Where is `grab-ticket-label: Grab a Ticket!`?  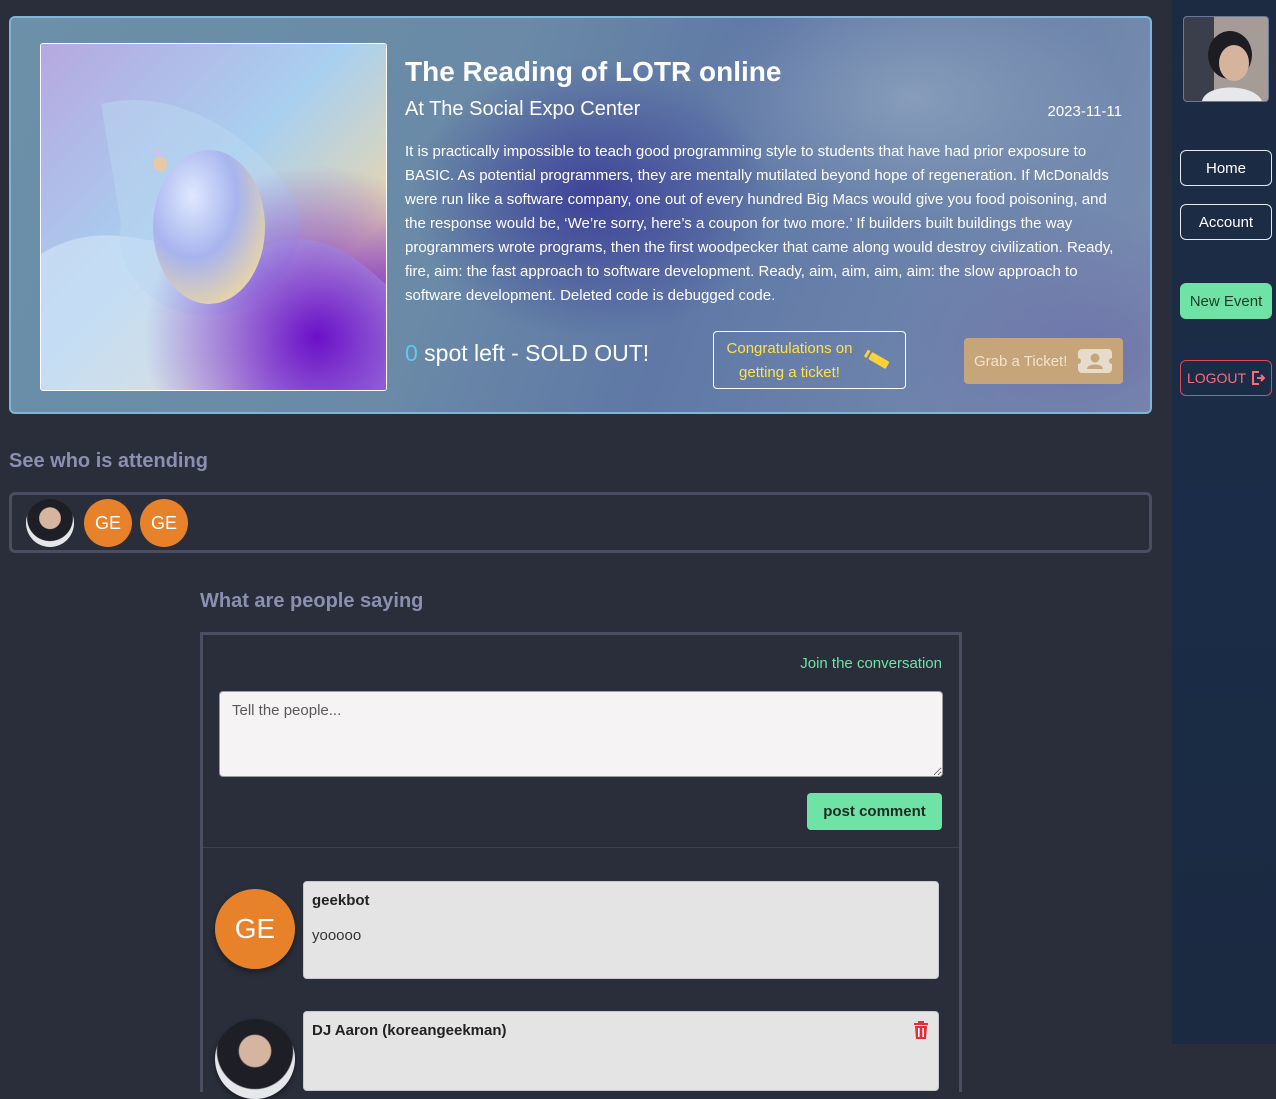
grab-ticket-label: Grab a Ticket! is located at coordinates (1021, 361).